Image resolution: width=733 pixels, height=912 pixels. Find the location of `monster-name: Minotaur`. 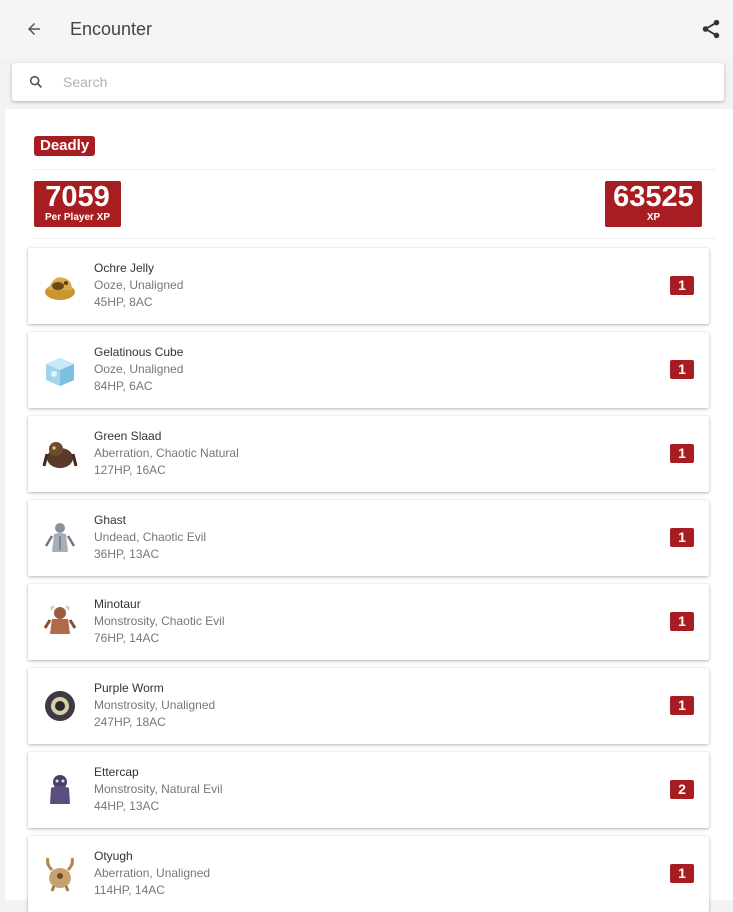

monster-name: Minotaur is located at coordinates (117, 604).